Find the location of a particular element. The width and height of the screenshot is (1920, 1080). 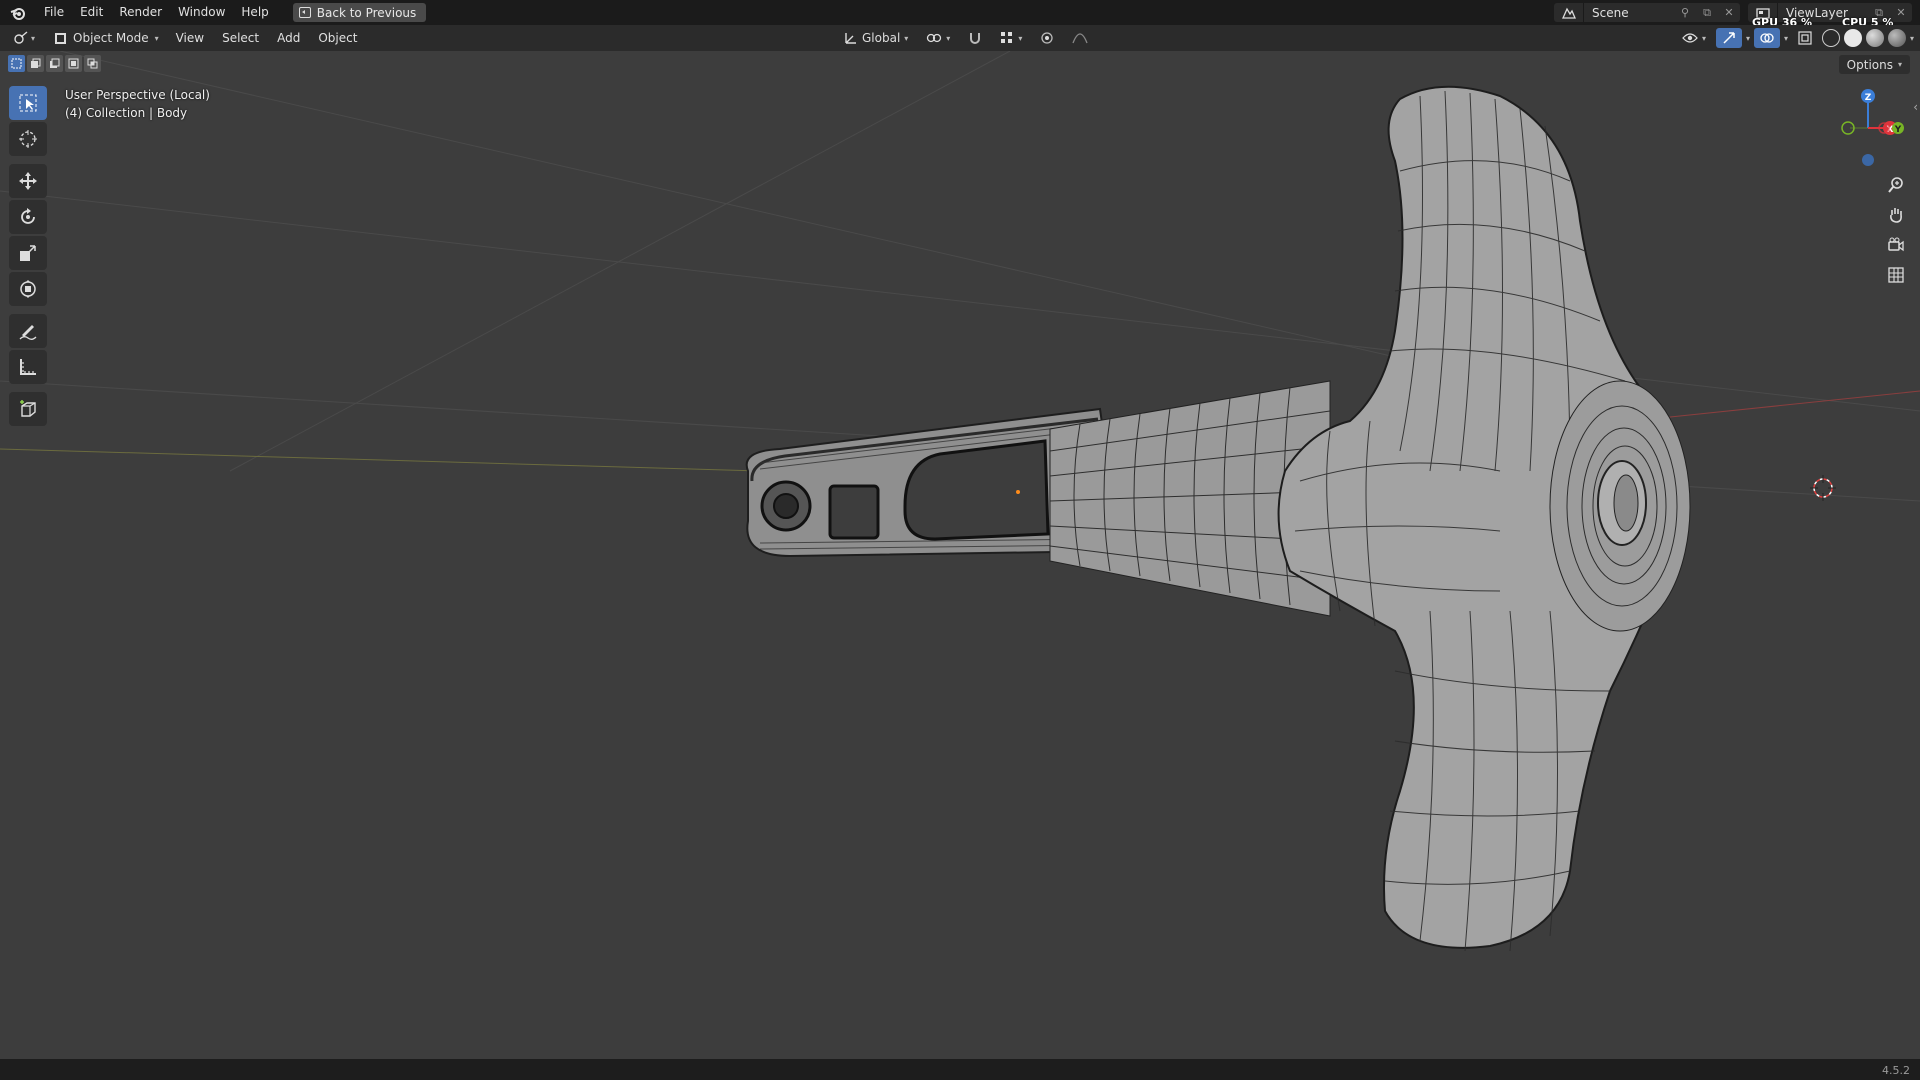

annotate-tool is located at coordinates (28, 331).